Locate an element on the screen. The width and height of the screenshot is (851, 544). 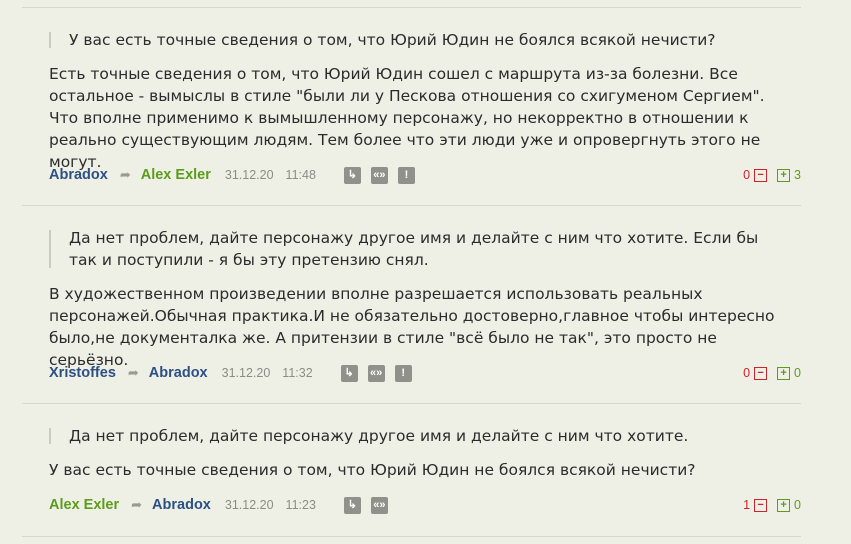
vote-controls: 1 − + 0 is located at coordinates (772, 505).